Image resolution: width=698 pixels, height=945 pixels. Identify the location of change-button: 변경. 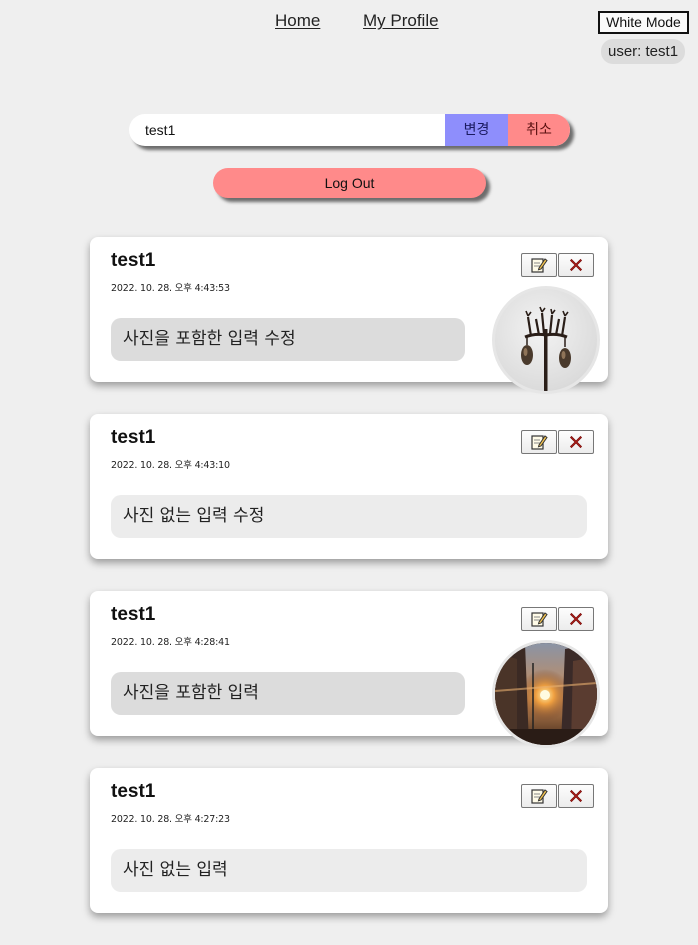
(476, 130).